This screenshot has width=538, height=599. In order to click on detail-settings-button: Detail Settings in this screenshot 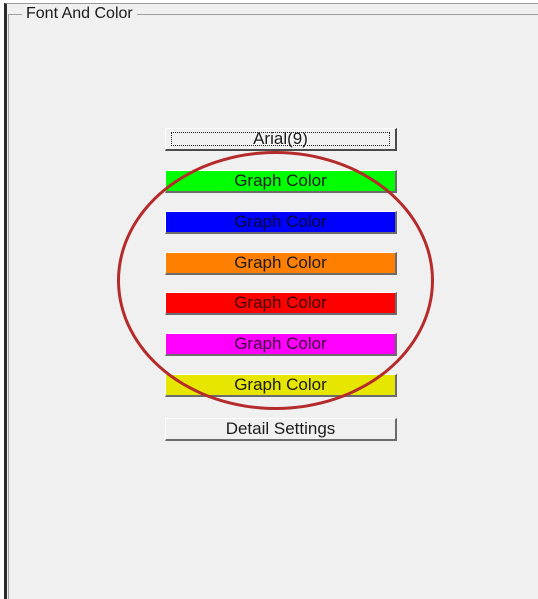, I will do `click(281, 429)`.